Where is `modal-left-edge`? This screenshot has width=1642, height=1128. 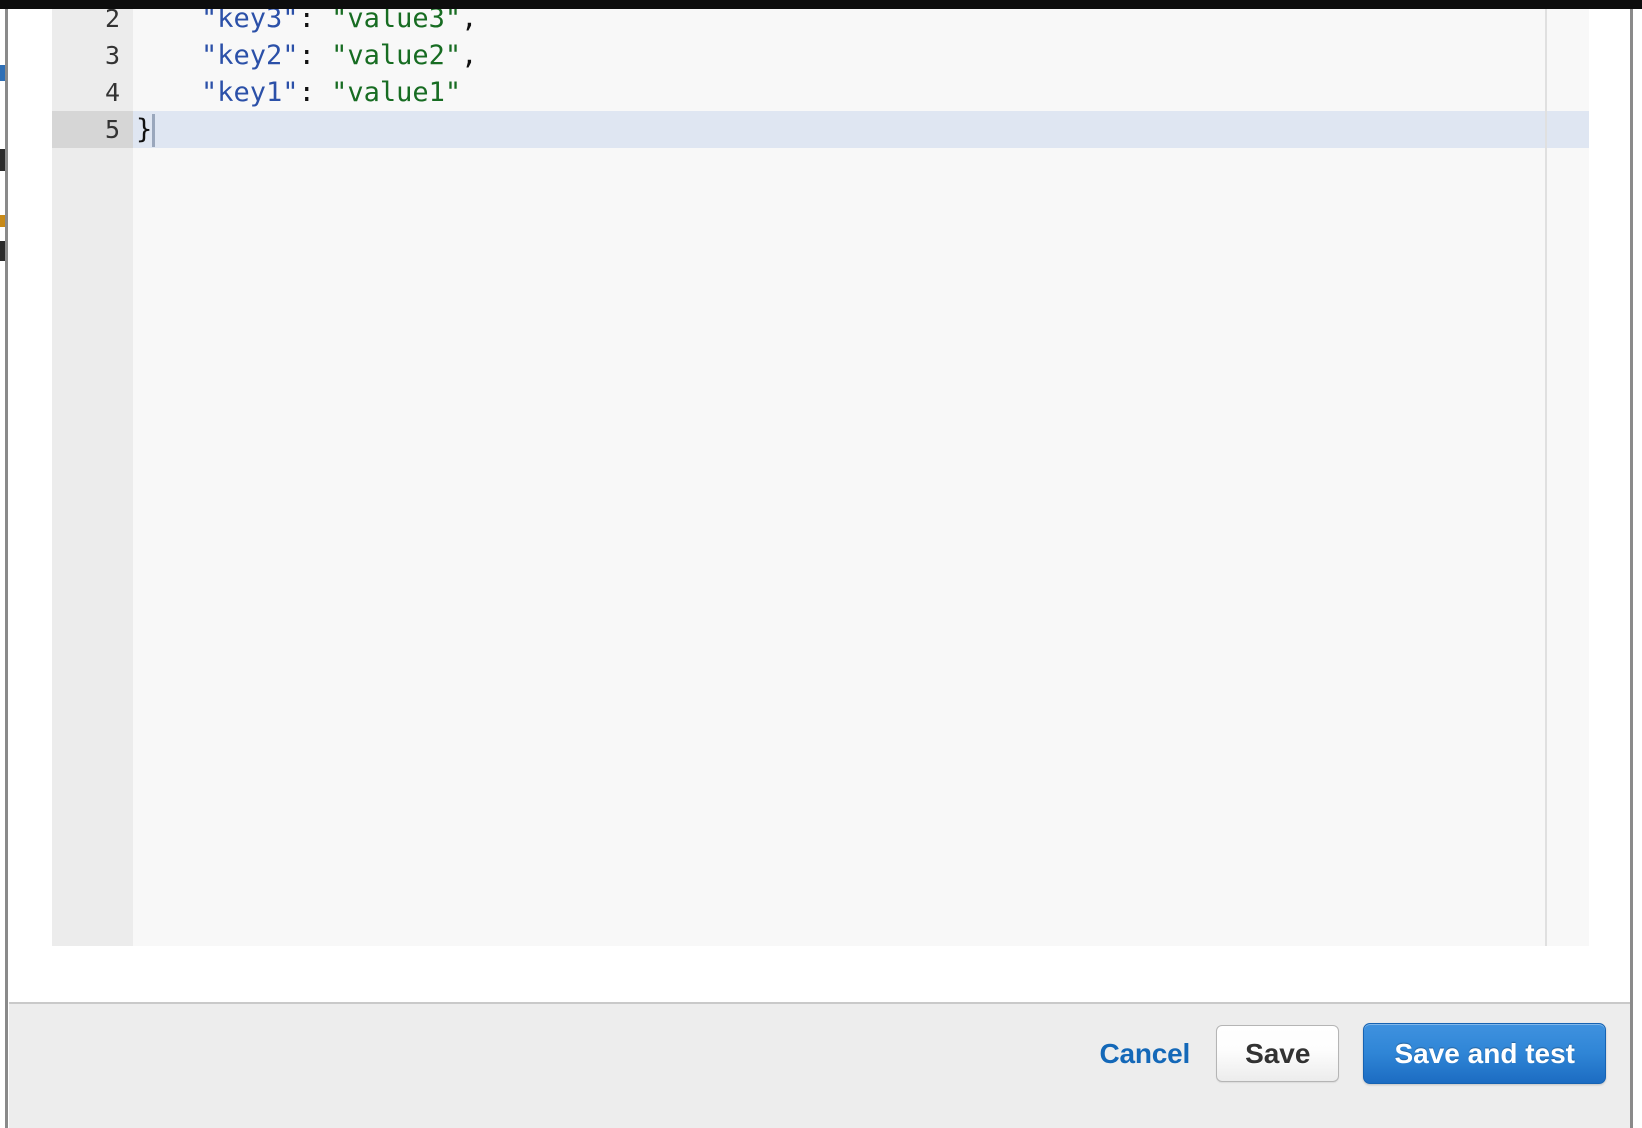 modal-left-edge is located at coordinates (6, 568).